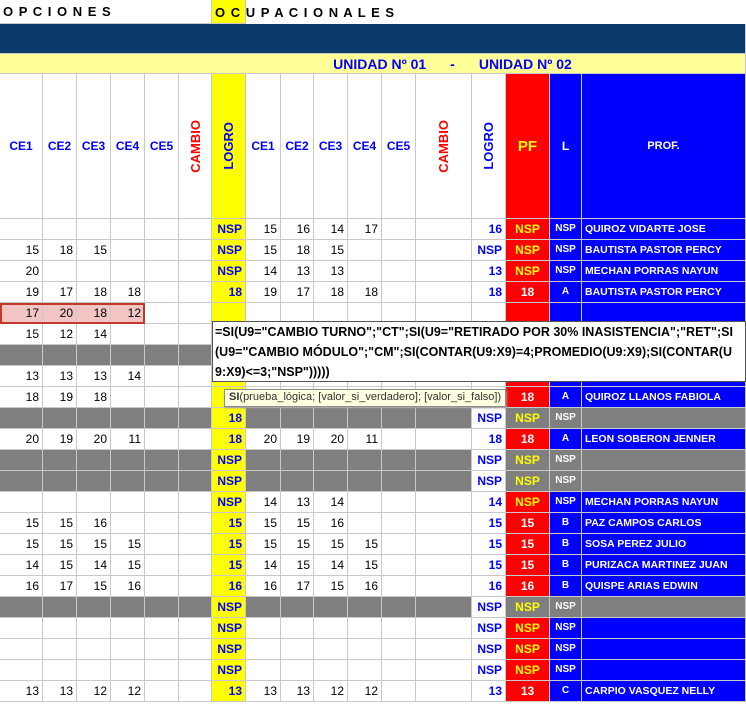 This screenshot has width=746, height=725. What do you see at coordinates (331, 565) in the screenshot?
I see `grid-cell: 14` at bounding box center [331, 565].